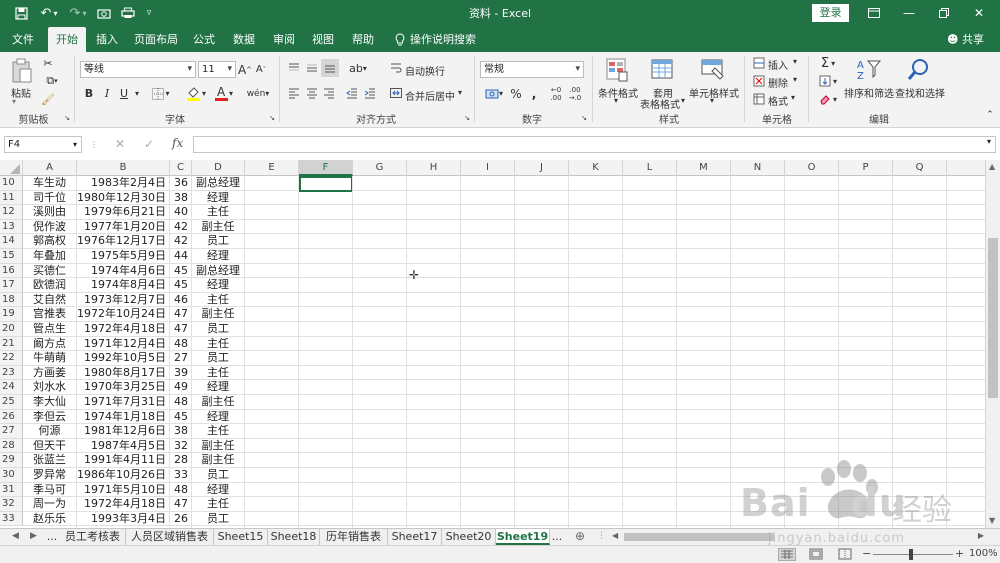  Describe the element at coordinates (326, 168) in the screenshot. I see `column-header-f: F` at that location.